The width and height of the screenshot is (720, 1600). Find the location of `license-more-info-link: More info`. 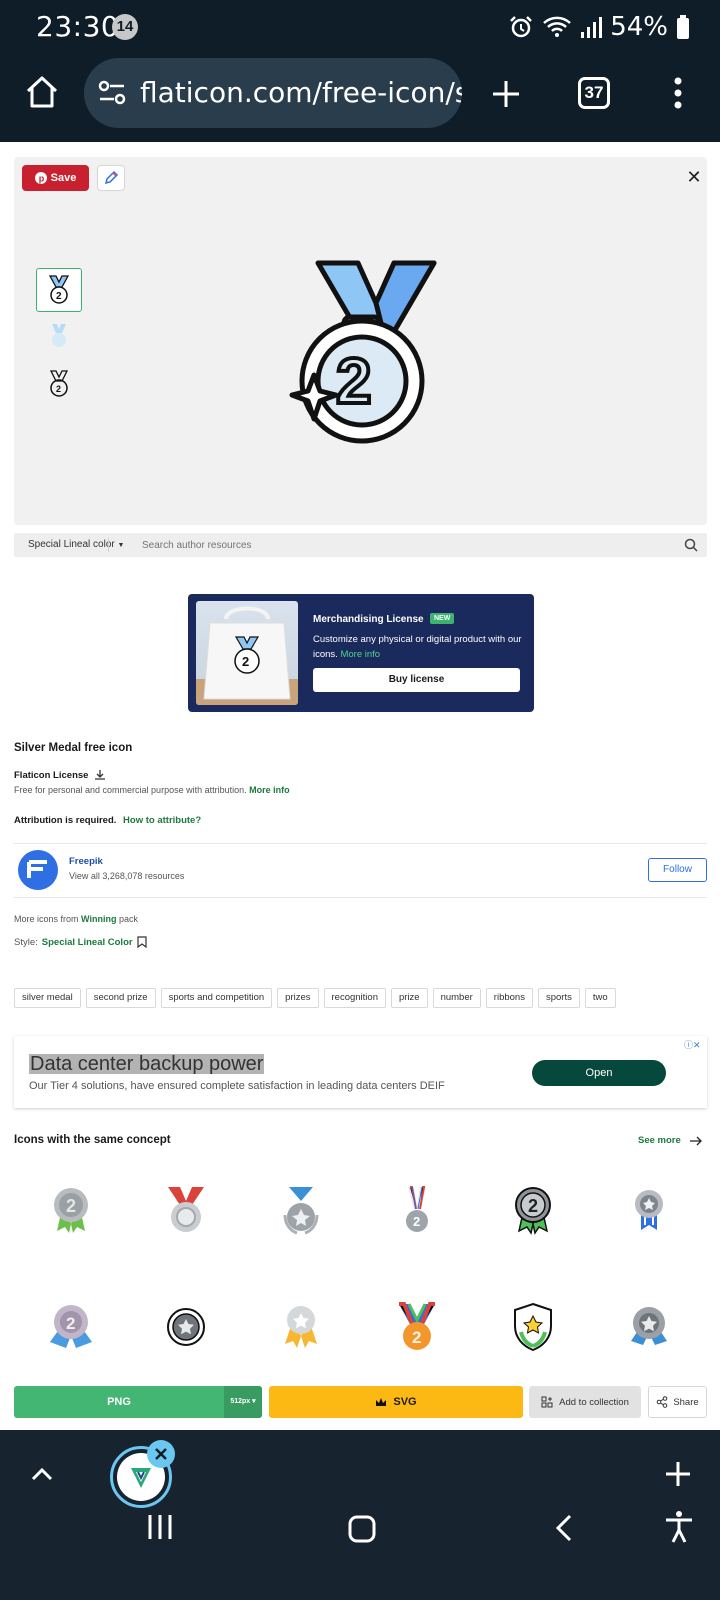

license-more-info-link: More info is located at coordinates (269, 790).